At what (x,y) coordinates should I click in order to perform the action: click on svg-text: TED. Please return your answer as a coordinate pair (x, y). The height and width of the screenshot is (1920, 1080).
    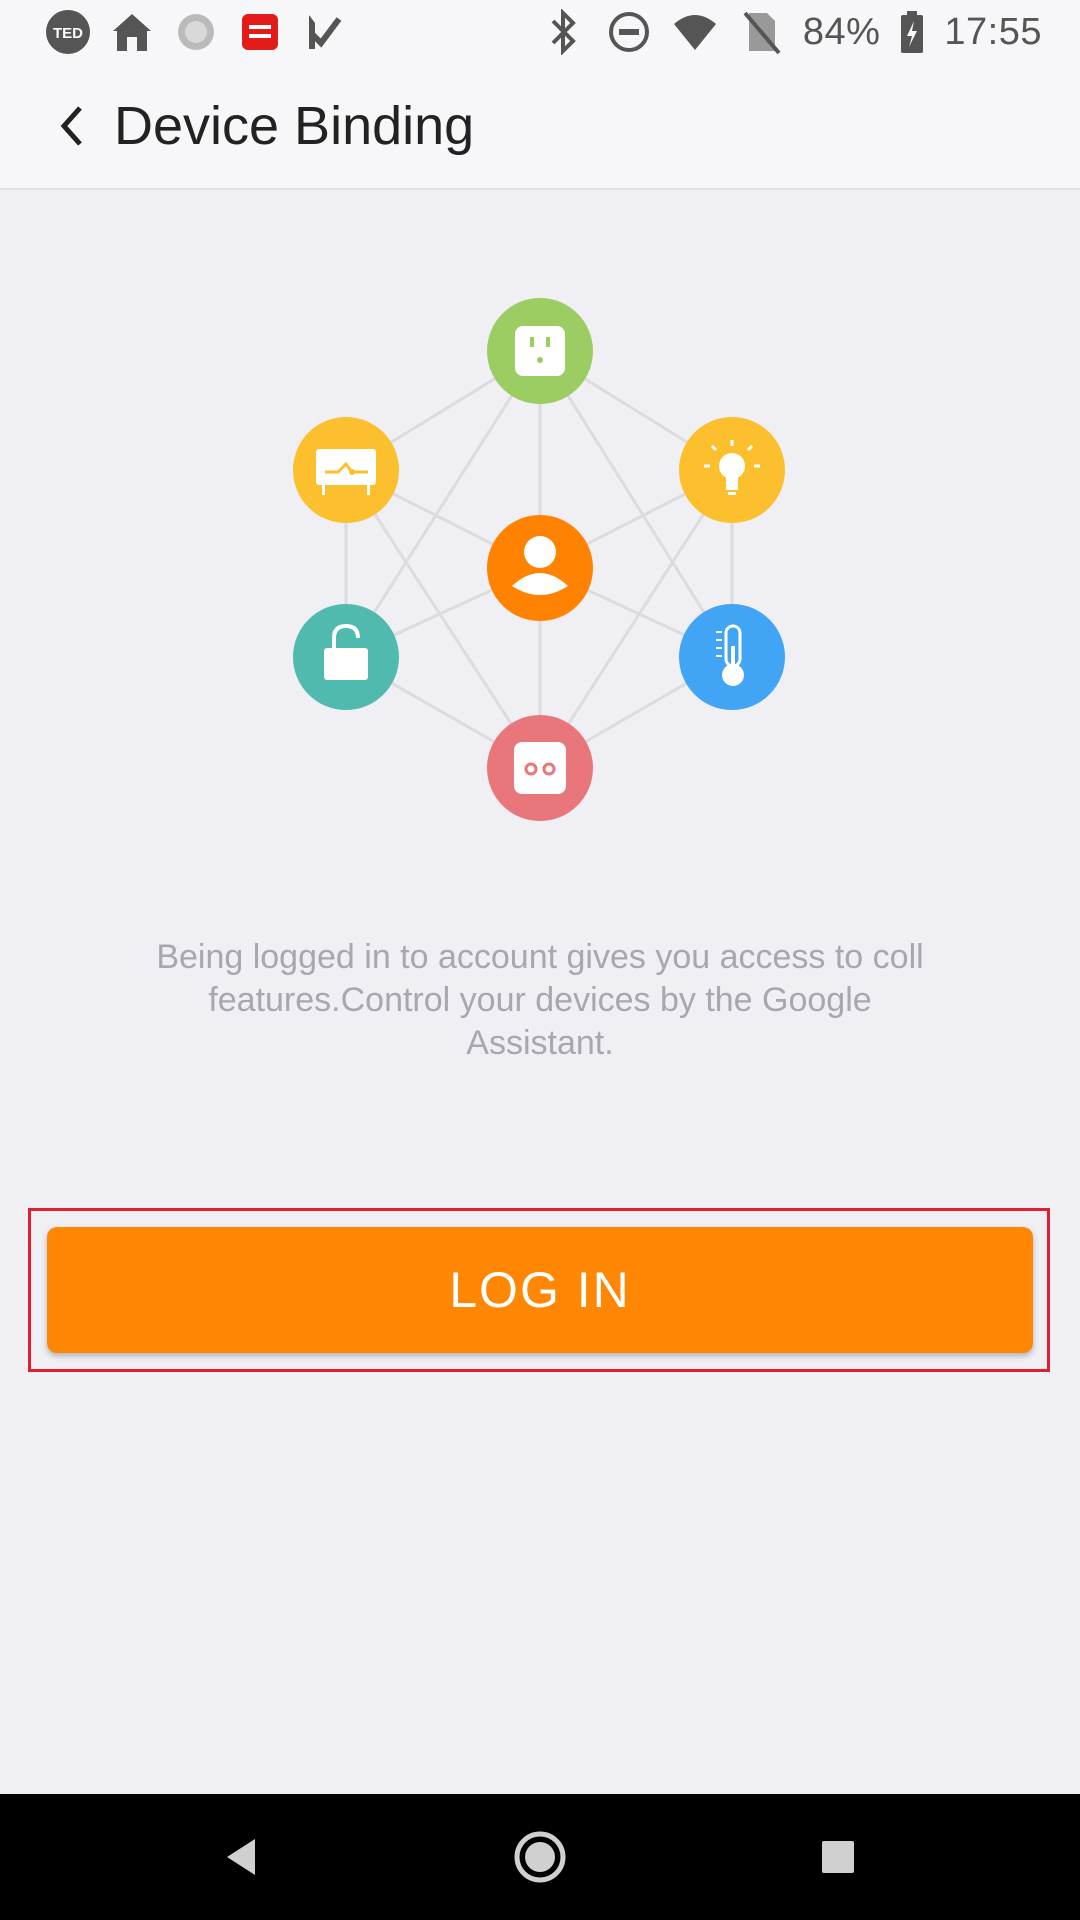
    Looking at the image, I should click on (68, 33).